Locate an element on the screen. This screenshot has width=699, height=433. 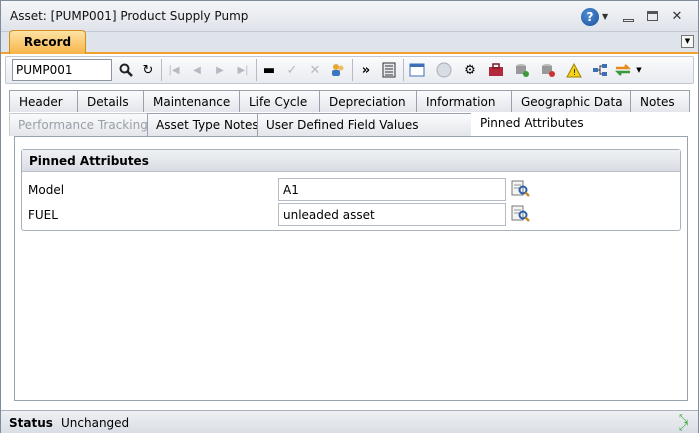
tab-header: Header is located at coordinates (43, 101).